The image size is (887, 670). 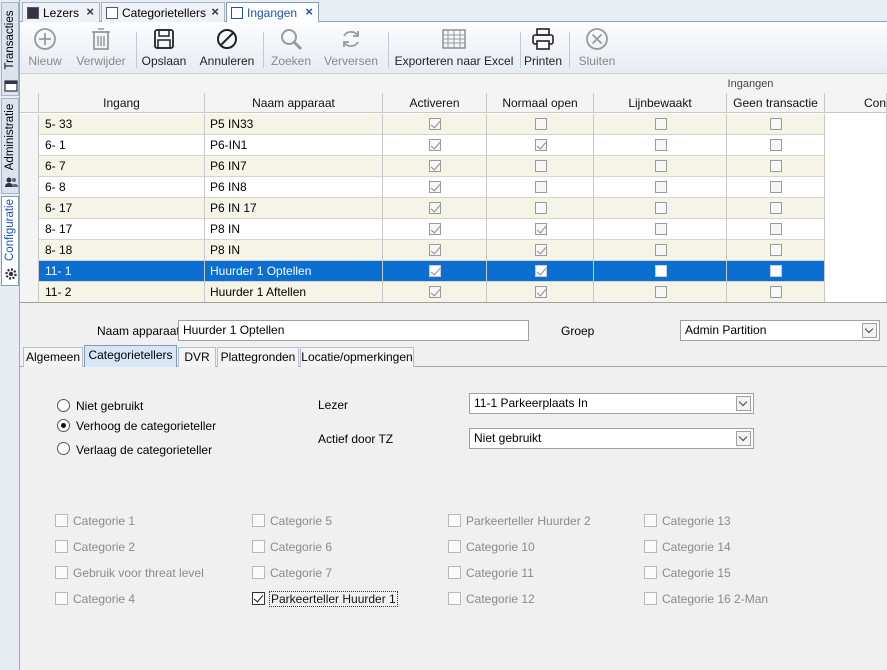 I want to click on col-activeren: Activeren, so click(x=435, y=103).